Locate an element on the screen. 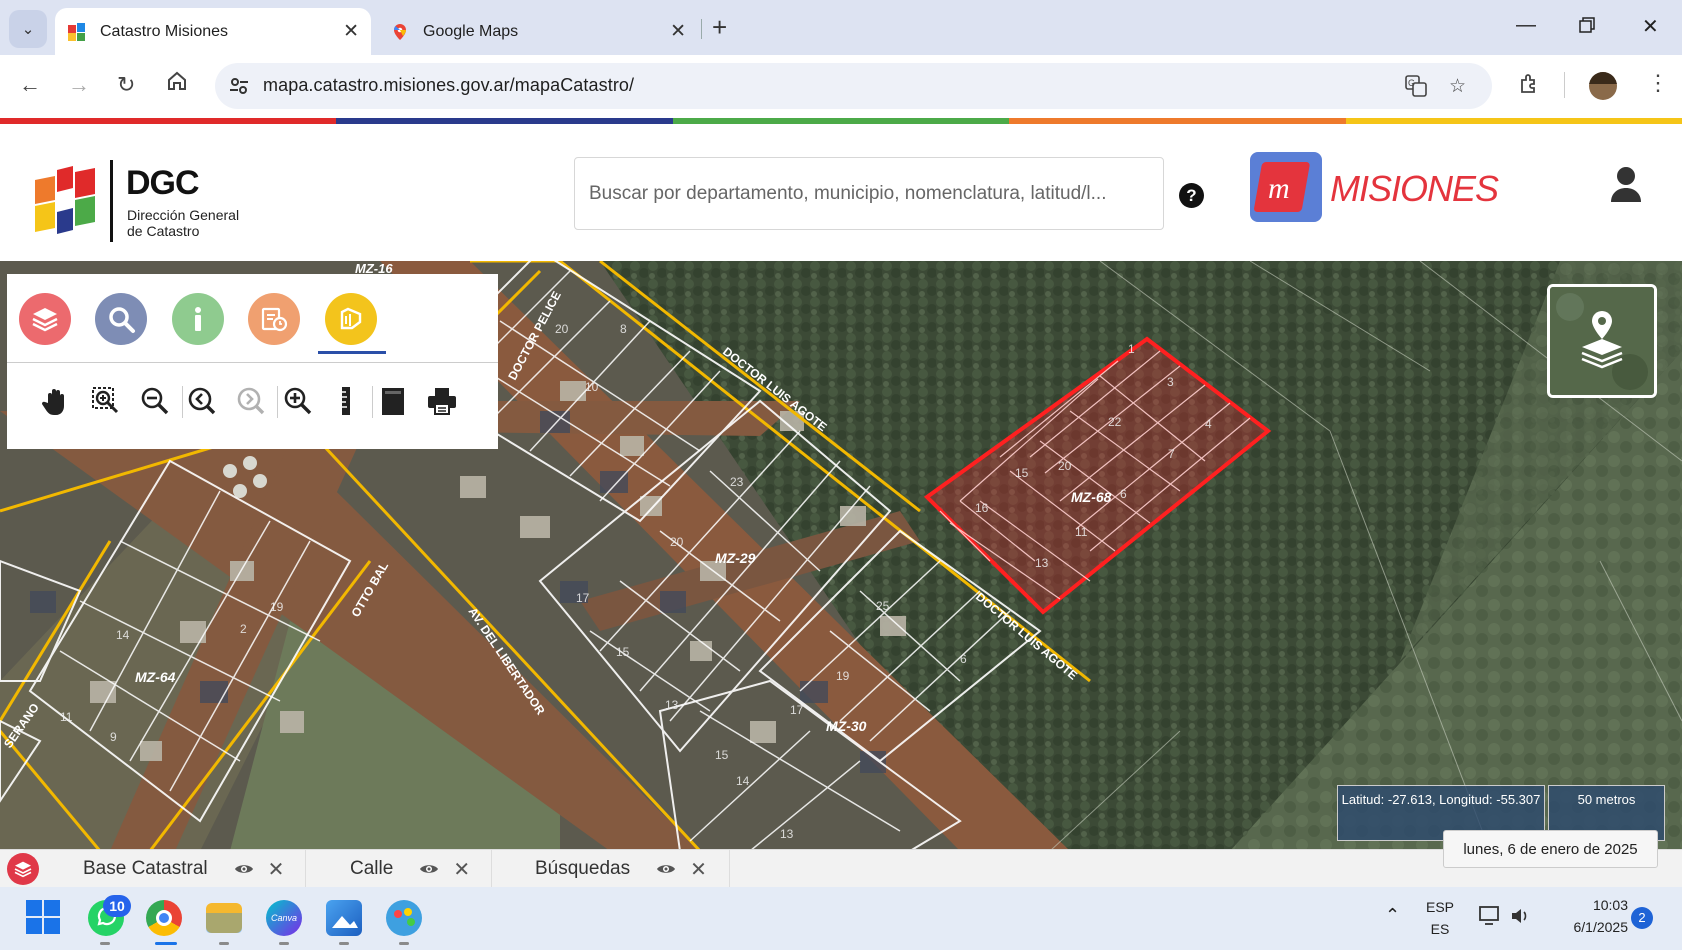 The width and height of the screenshot is (1682, 950). zoom-out-icon is located at coordinates (155, 401).